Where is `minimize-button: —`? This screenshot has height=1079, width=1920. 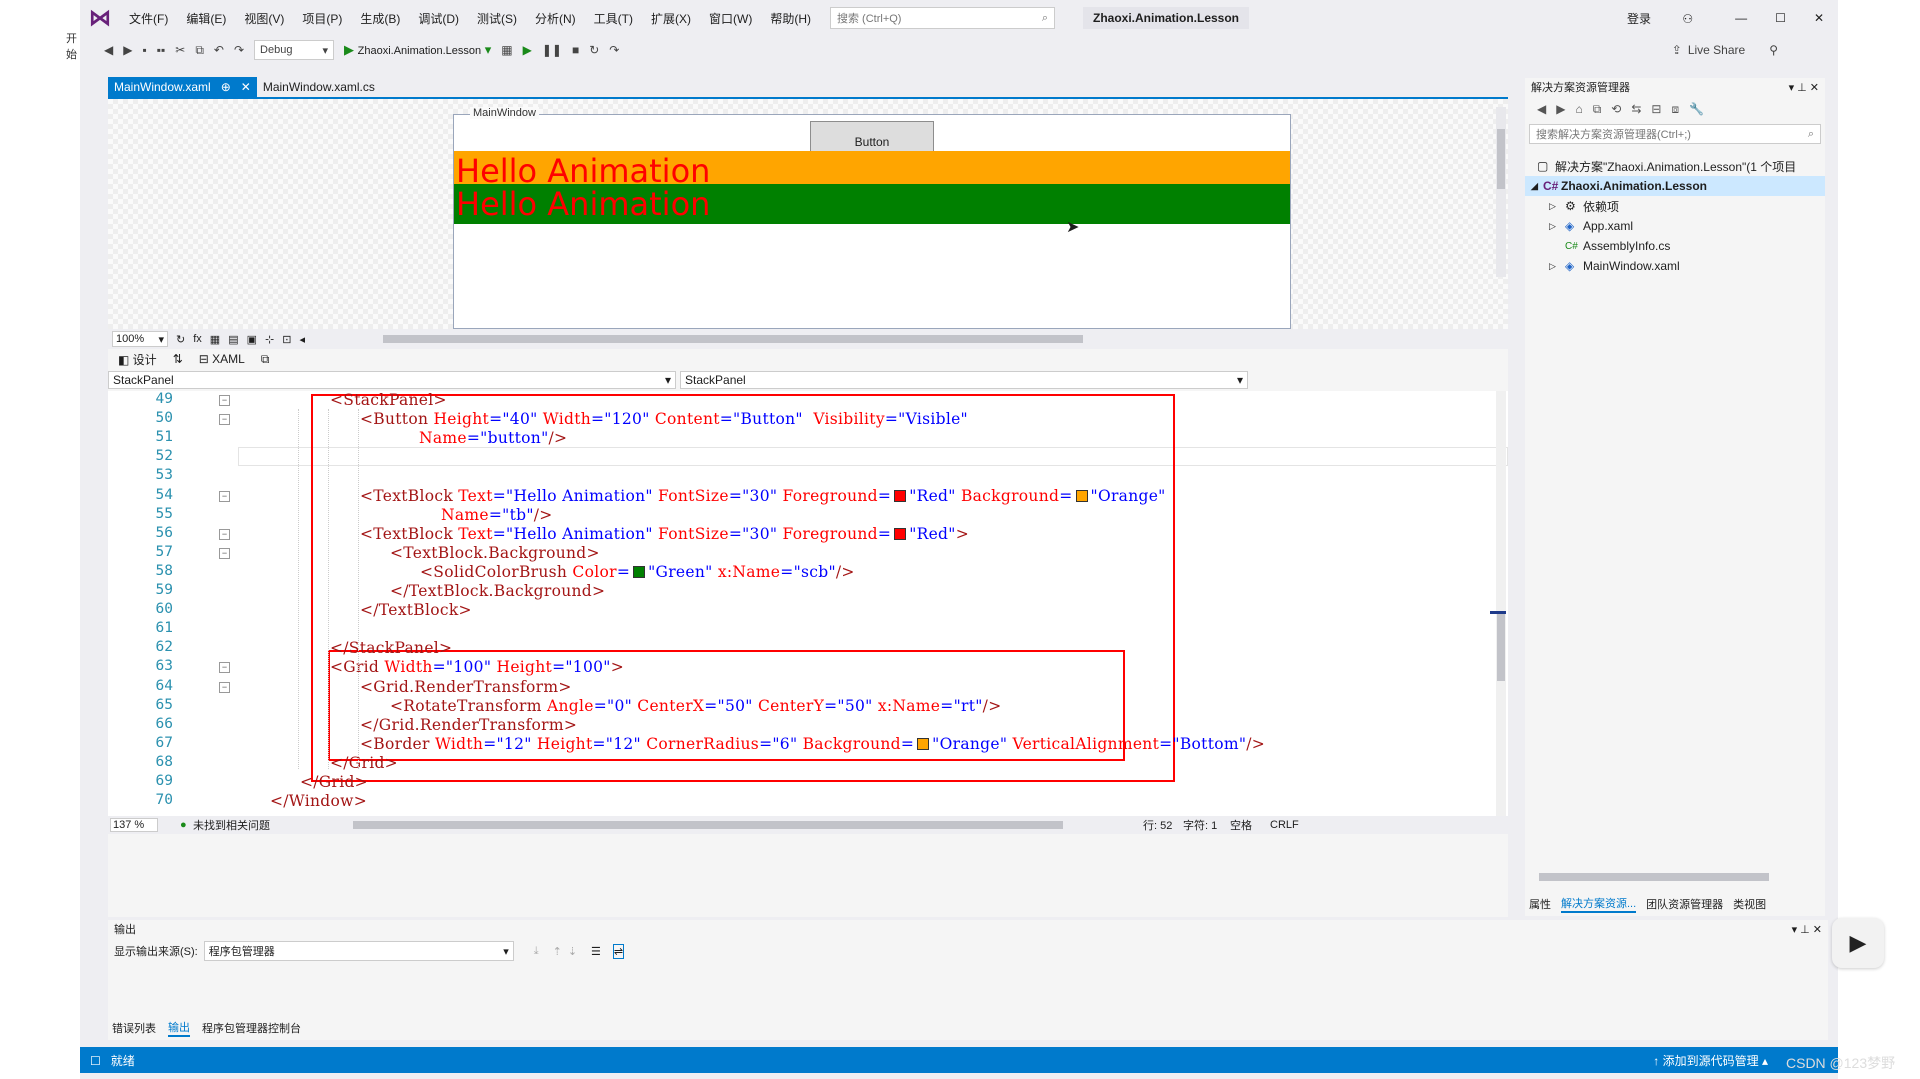
minimize-button: — is located at coordinates (1741, 18).